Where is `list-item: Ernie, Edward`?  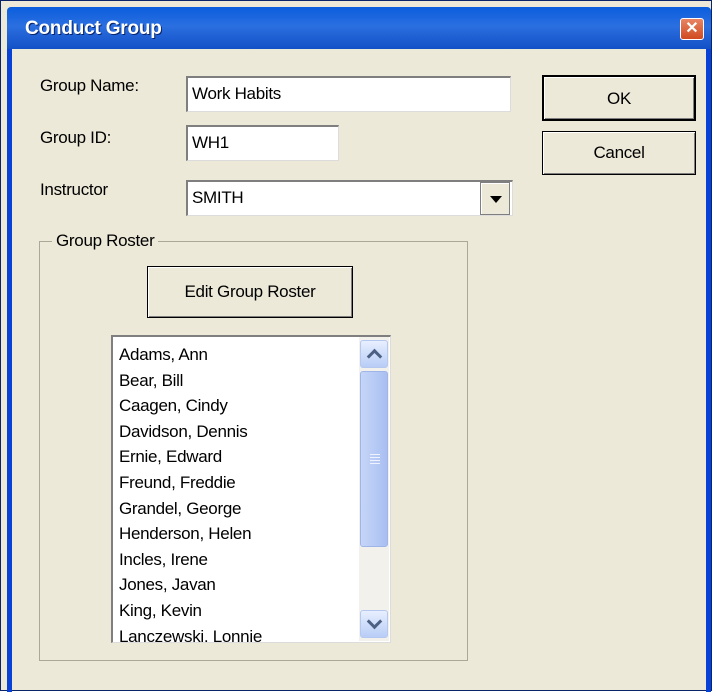 list-item: Ernie, Edward is located at coordinates (190, 457).